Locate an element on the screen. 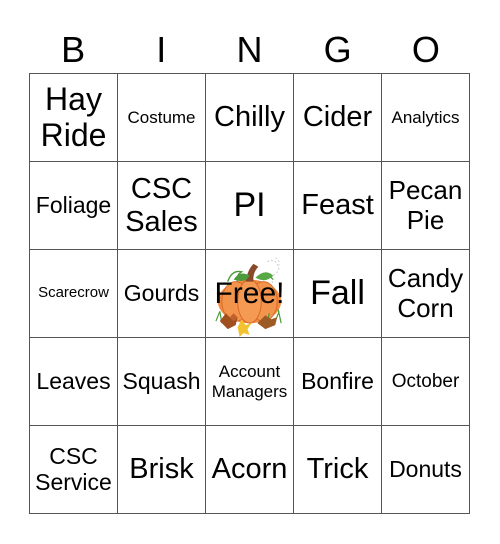  bingo-cell: Candy Corn is located at coordinates (426, 294).